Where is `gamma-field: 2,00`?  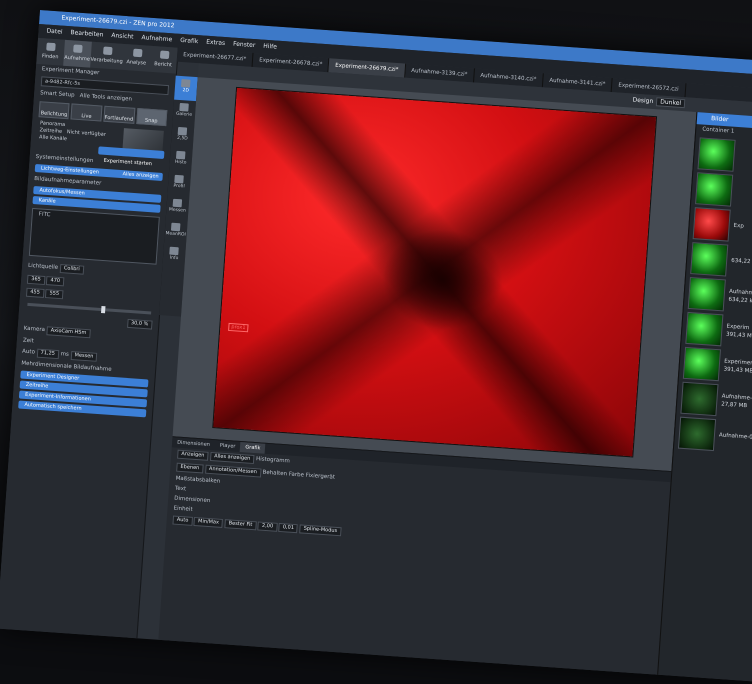
gamma-field: 2,00 is located at coordinates (267, 526).